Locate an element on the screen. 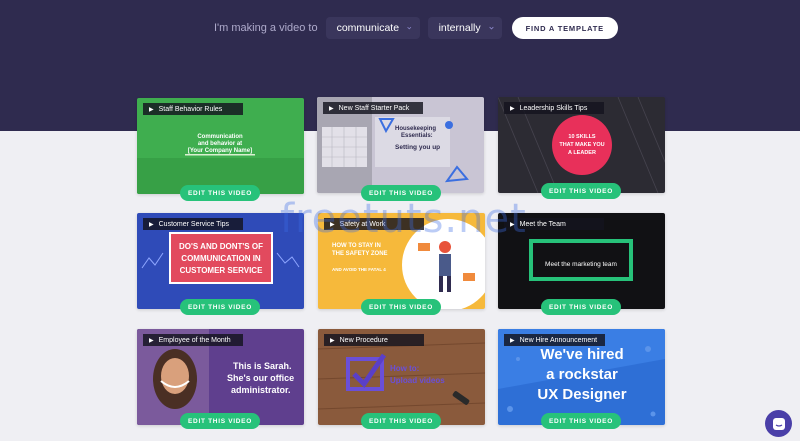  art-line: How to: is located at coordinates (404, 368).